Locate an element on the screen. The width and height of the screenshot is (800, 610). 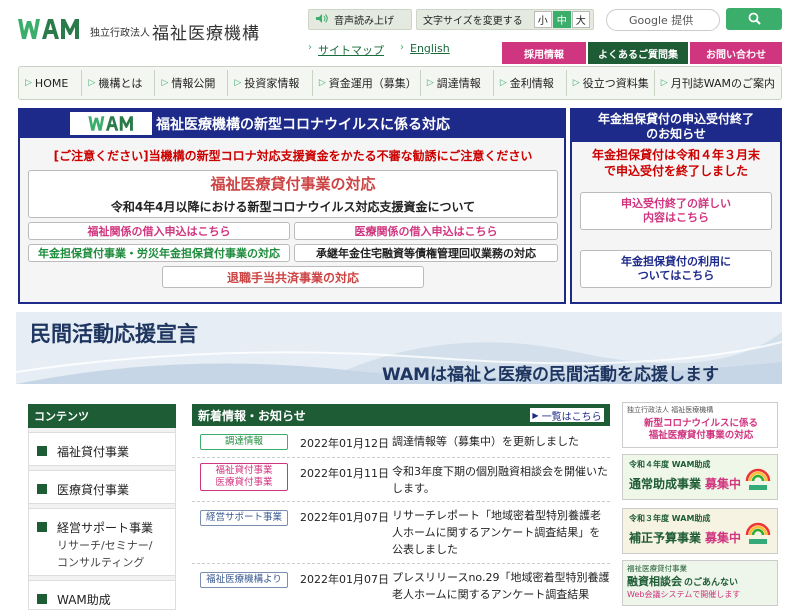
loan-consultation-banner: 福祉医療貸付事業 融資相談会 のごあんない Web会議システムで開催します is located at coordinates (700, 583).